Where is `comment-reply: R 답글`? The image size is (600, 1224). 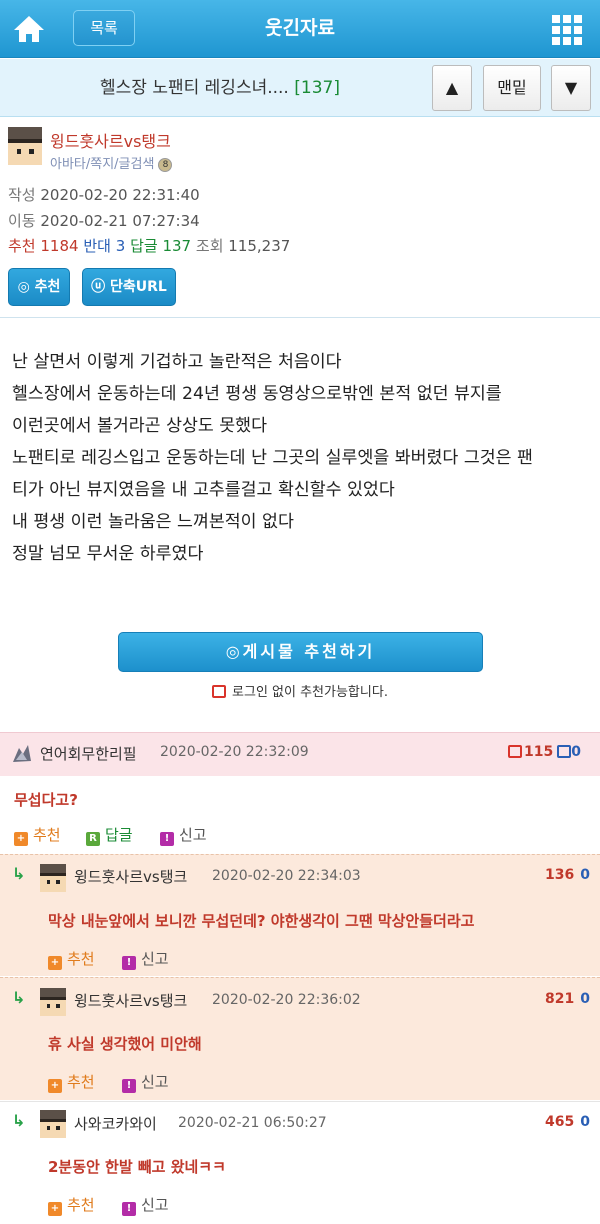 comment-reply: R 답글 is located at coordinates (109, 835).